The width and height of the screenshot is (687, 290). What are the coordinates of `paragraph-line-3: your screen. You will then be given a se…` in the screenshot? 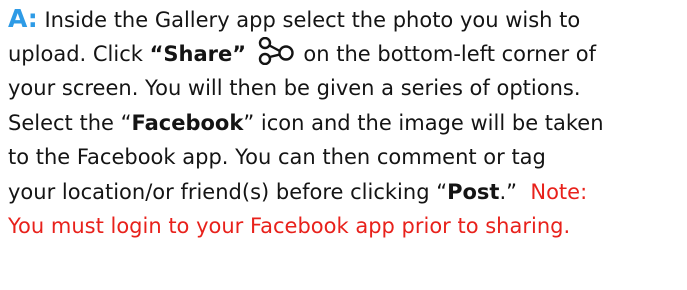 It's located at (343, 88).